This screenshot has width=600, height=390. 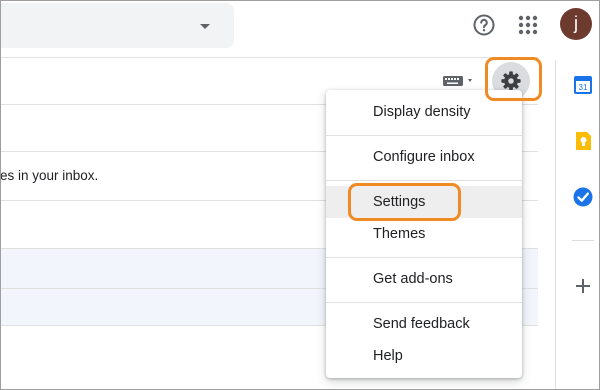 What do you see at coordinates (583, 197) in the screenshot?
I see `tasks-icon` at bounding box center [583, 197].